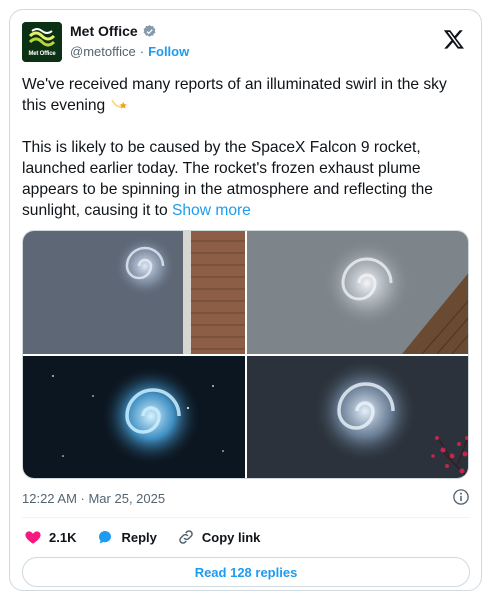 The height and width of the screenshot is (600, 491). What do you see at coordinates (211, 210) in the screenshot?
I see `show-more-link: Show more` at bounding box center [211, 210].